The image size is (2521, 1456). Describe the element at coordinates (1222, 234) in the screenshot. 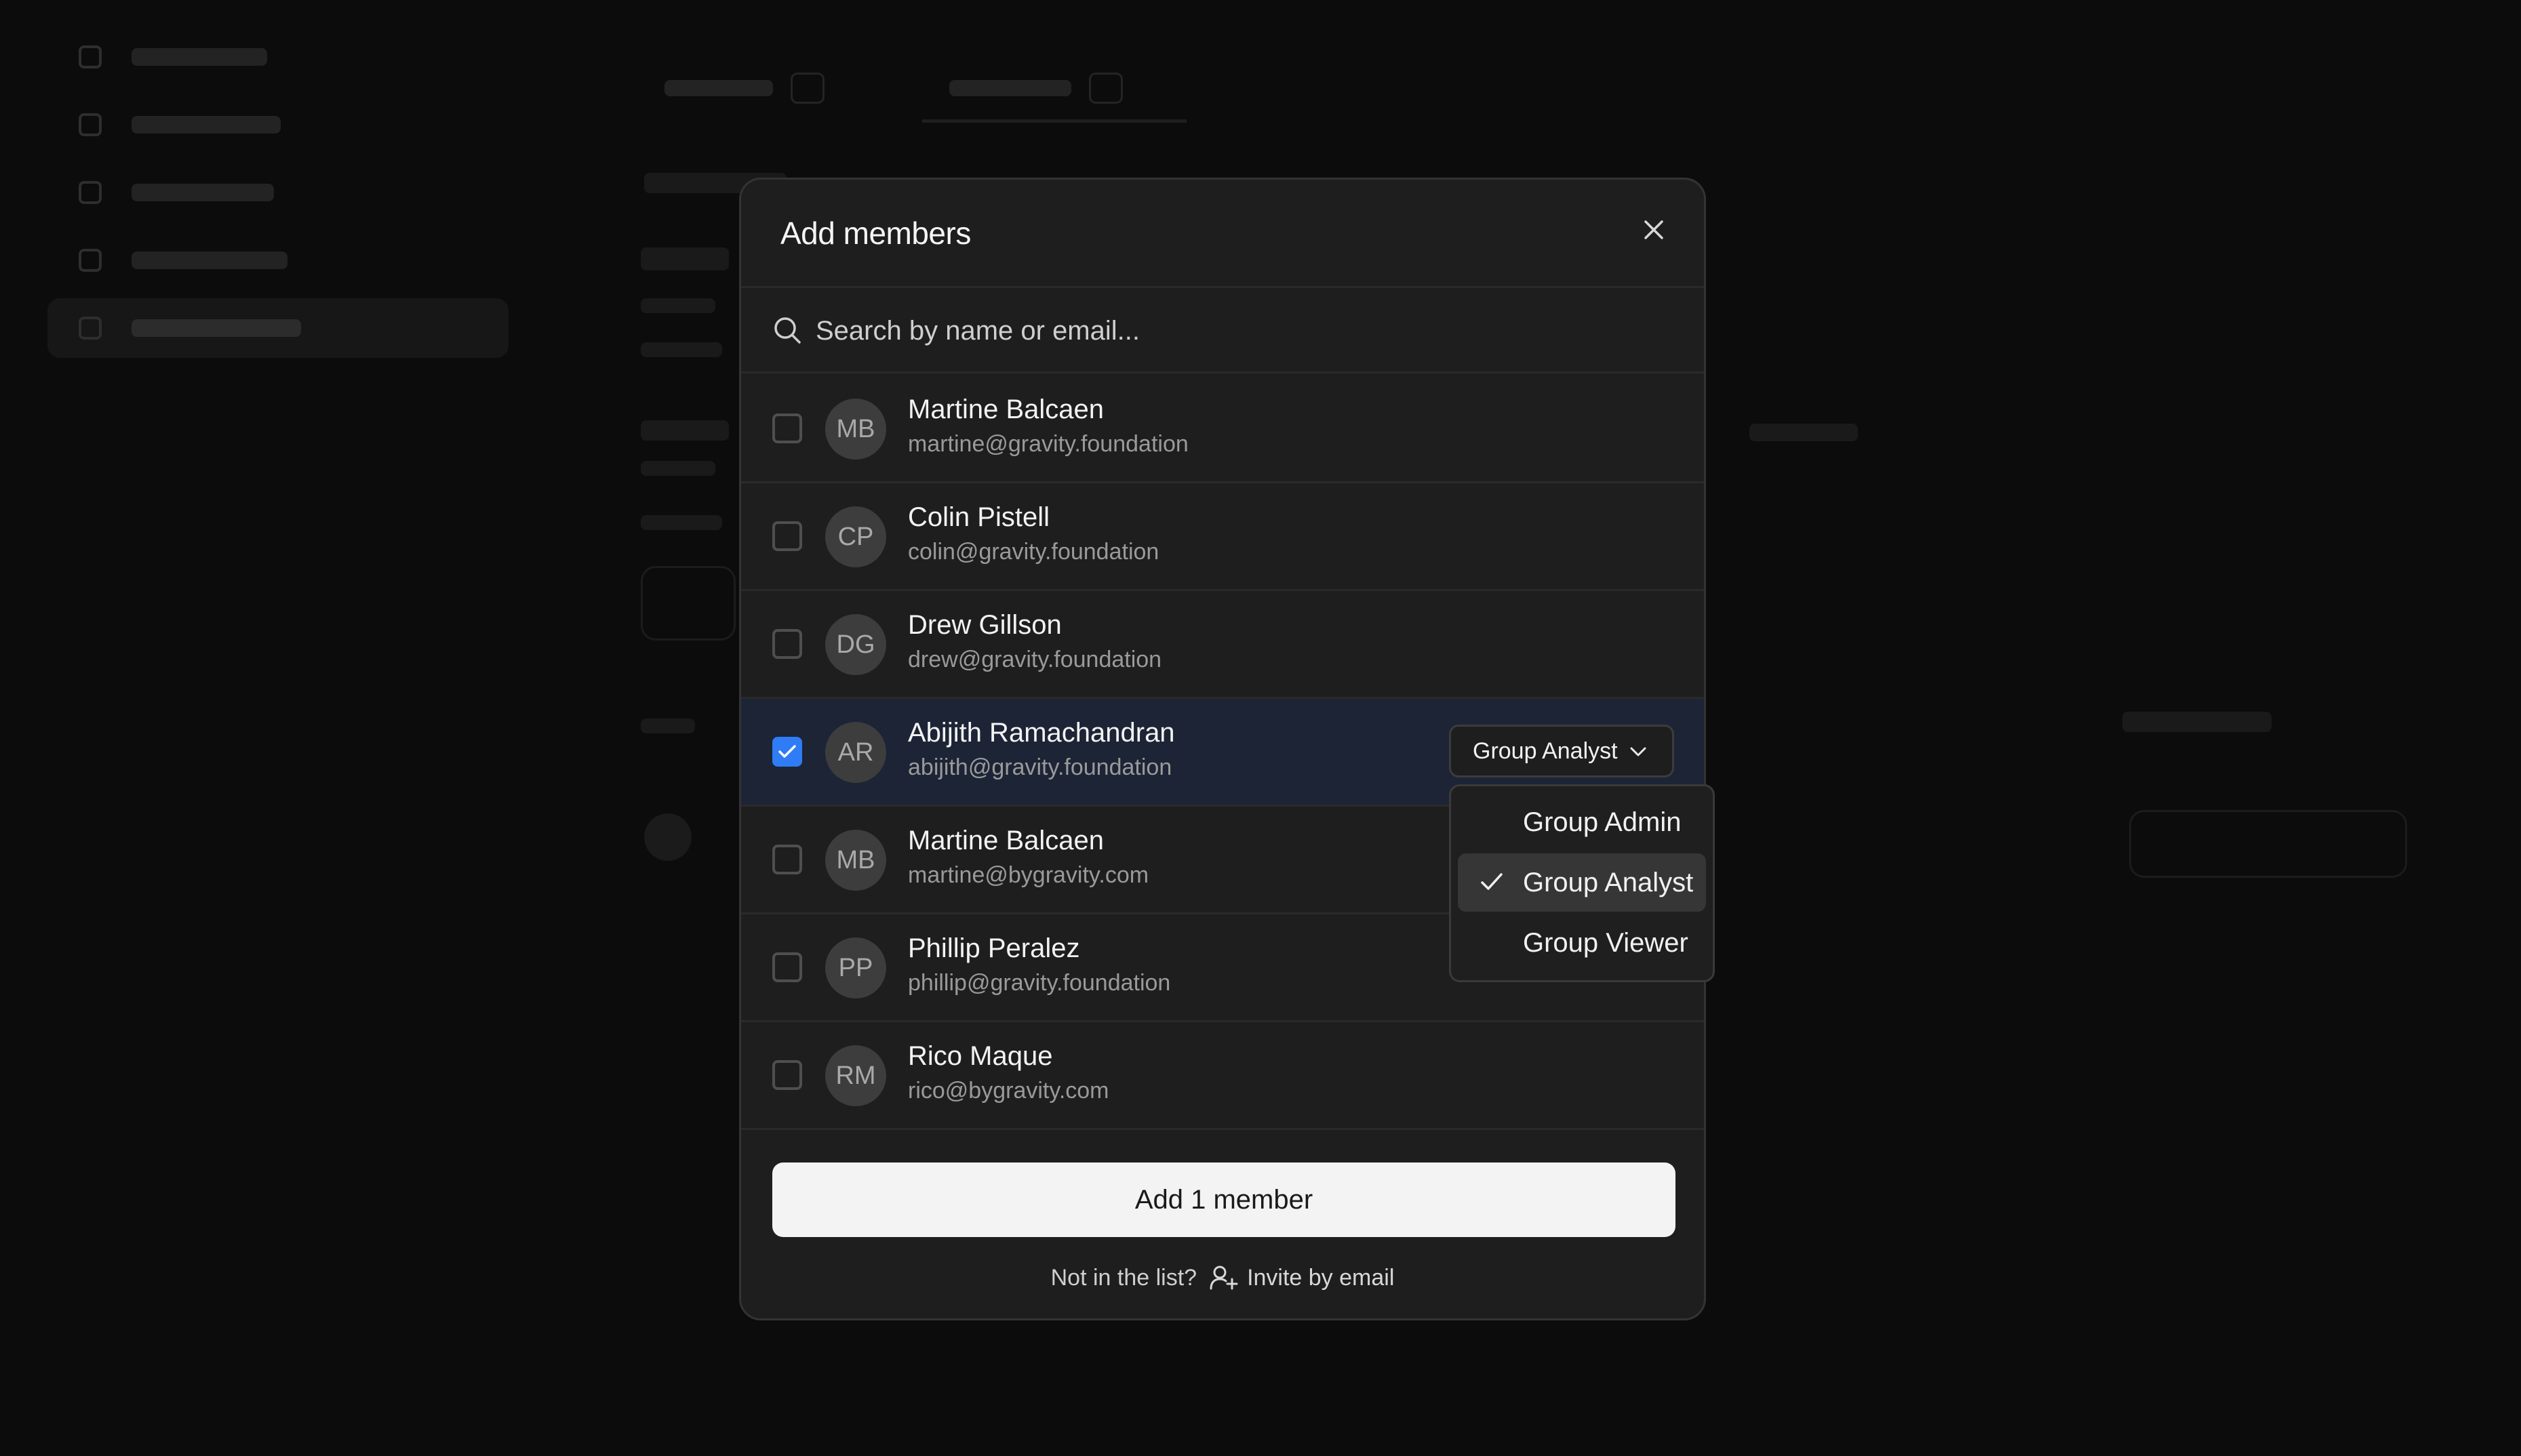

I see `modal-header: Add members` at that location.